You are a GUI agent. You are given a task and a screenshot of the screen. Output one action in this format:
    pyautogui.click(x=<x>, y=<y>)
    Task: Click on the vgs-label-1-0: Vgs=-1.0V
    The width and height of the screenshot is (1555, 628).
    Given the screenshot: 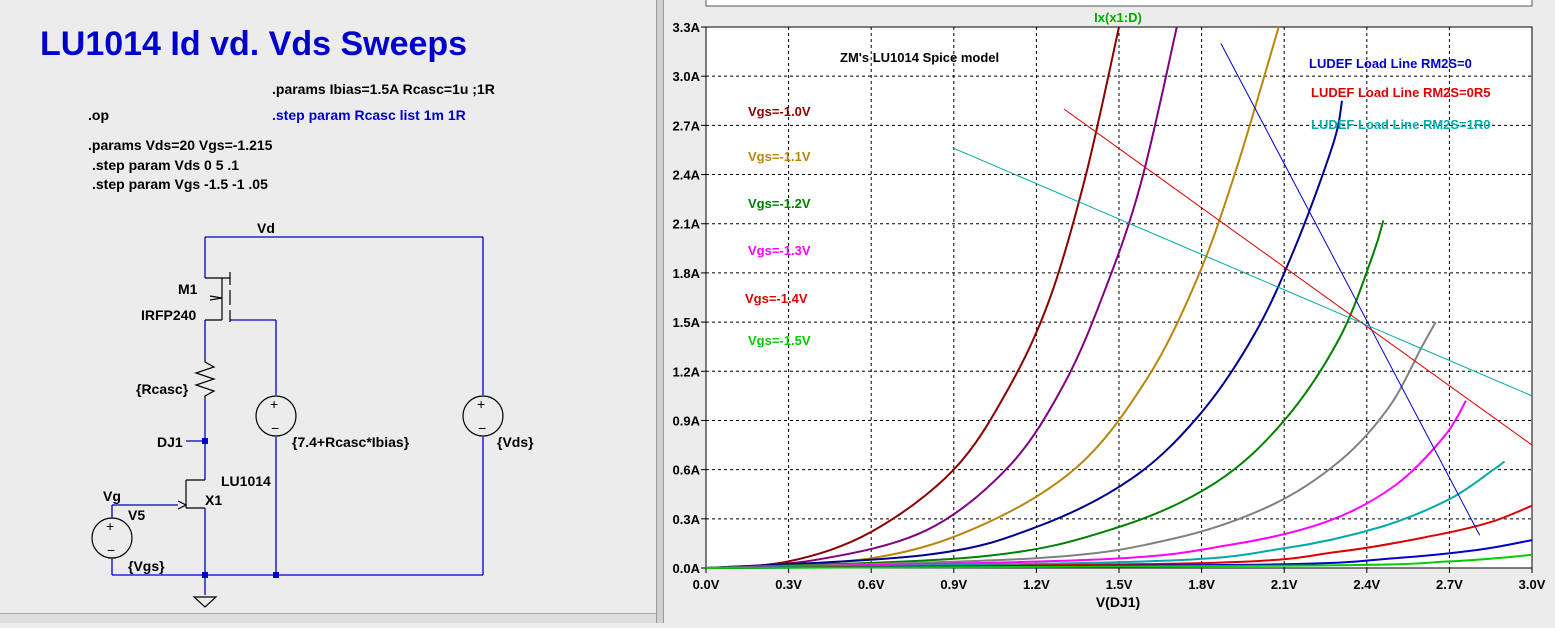 What is the action you would take?
    pyautogui.click(x=779, y=111)
    